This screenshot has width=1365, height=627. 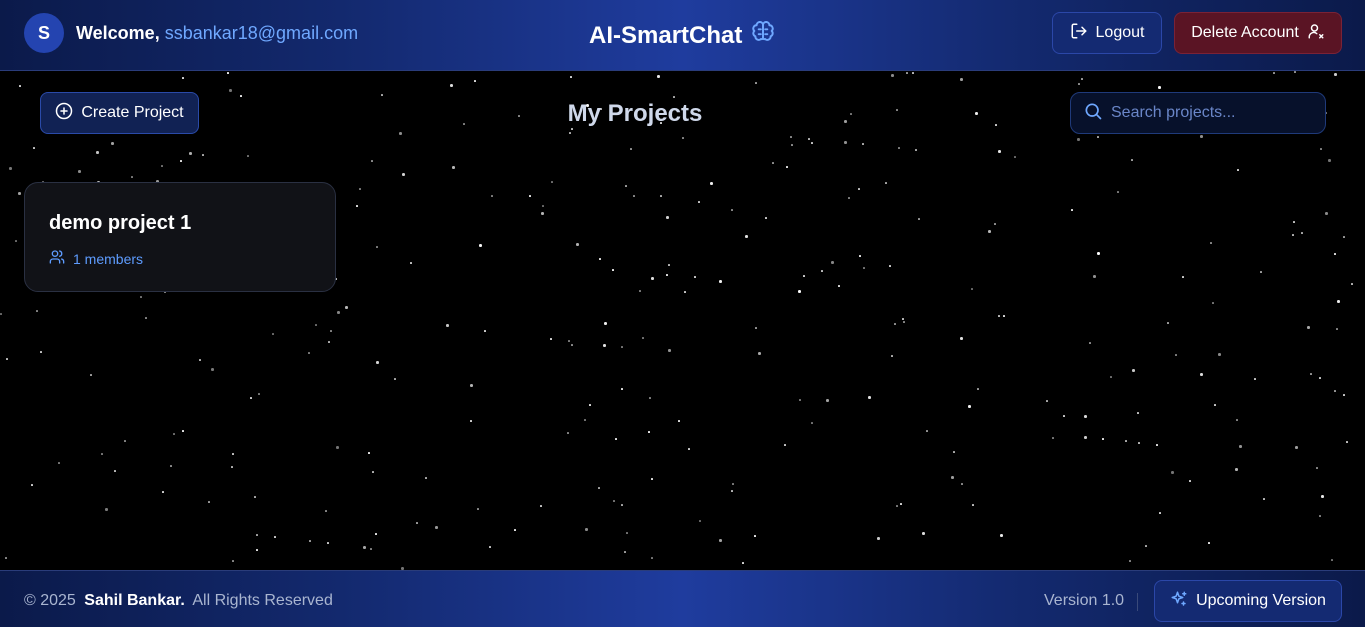 What do you see at coordinates (1179, 601) in the screenshot?
I see `sparkles-icon` at bounding box center [1179, 601].